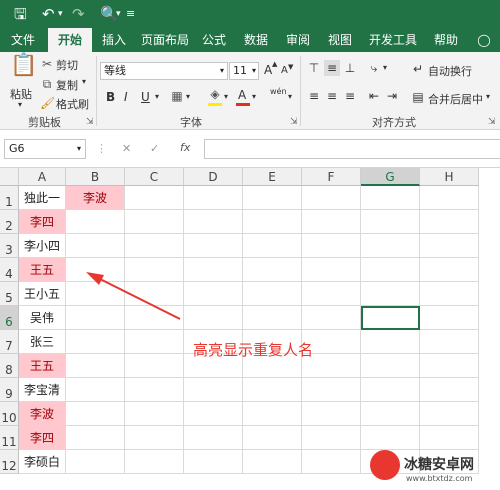 This screenshot has height=490, width=500. Describe the element at coordinates (253, 350) in the screenshot. I see `annotation-text: 高亮显示重复人名` at that location.